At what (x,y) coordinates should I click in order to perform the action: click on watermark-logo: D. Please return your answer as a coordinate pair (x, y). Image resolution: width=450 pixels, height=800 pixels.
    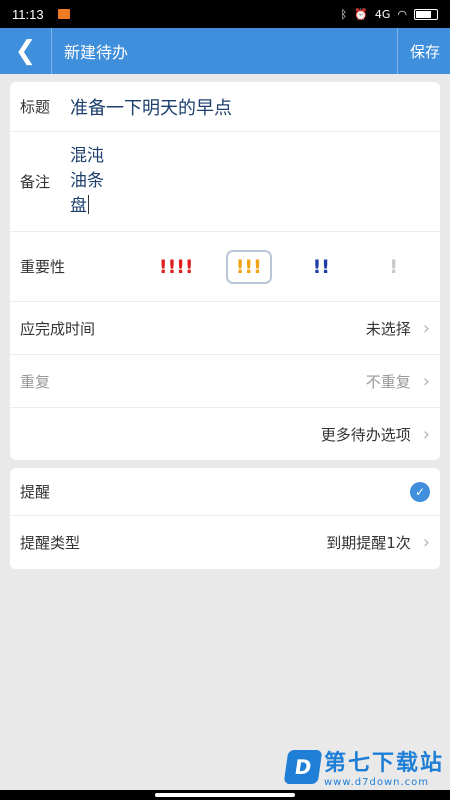
    Looking at the image, I should click on (303, 766).